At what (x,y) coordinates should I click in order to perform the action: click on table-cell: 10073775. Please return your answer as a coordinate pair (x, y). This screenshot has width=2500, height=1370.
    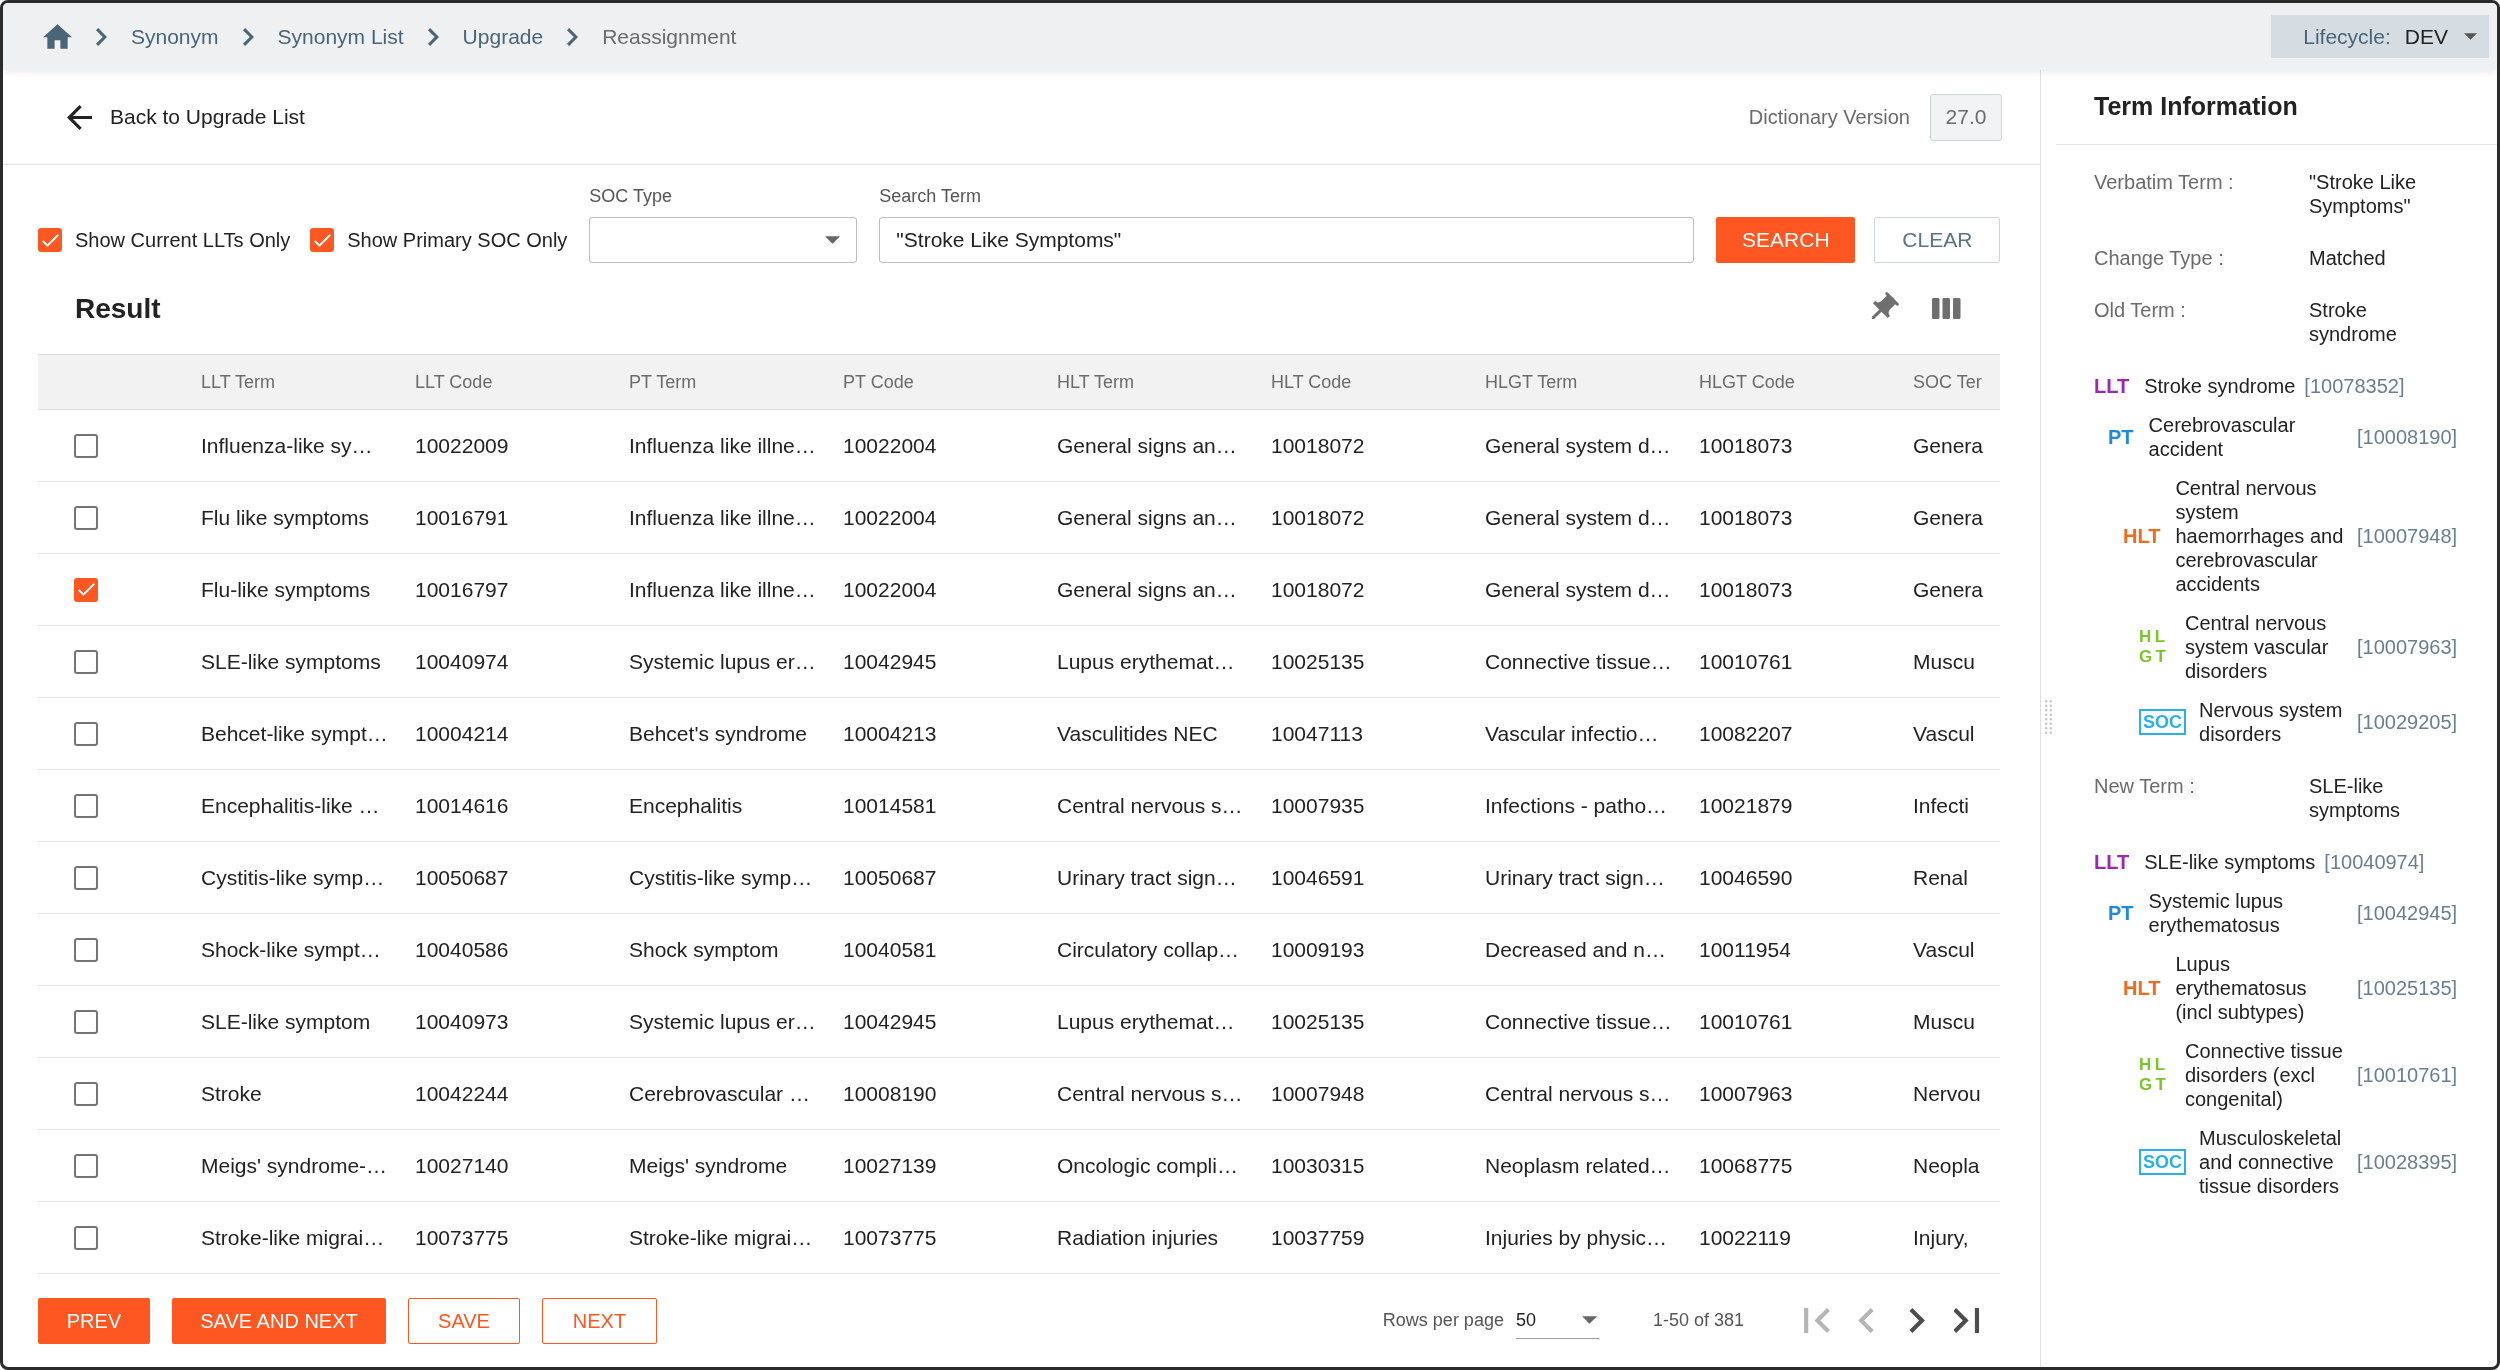
    Looking at the image, I should click on (462, 1237).